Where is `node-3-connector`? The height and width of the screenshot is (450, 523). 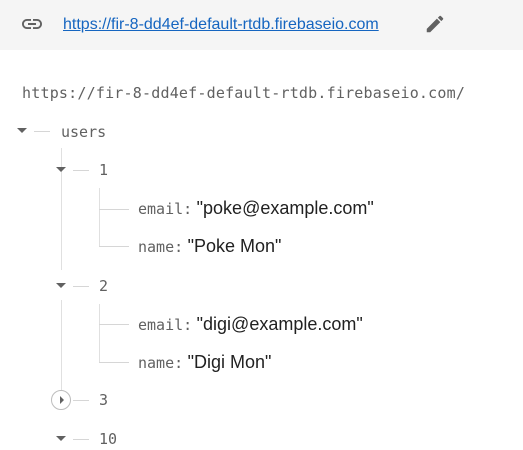 node-3-connector is located at coordinates (81, 400).